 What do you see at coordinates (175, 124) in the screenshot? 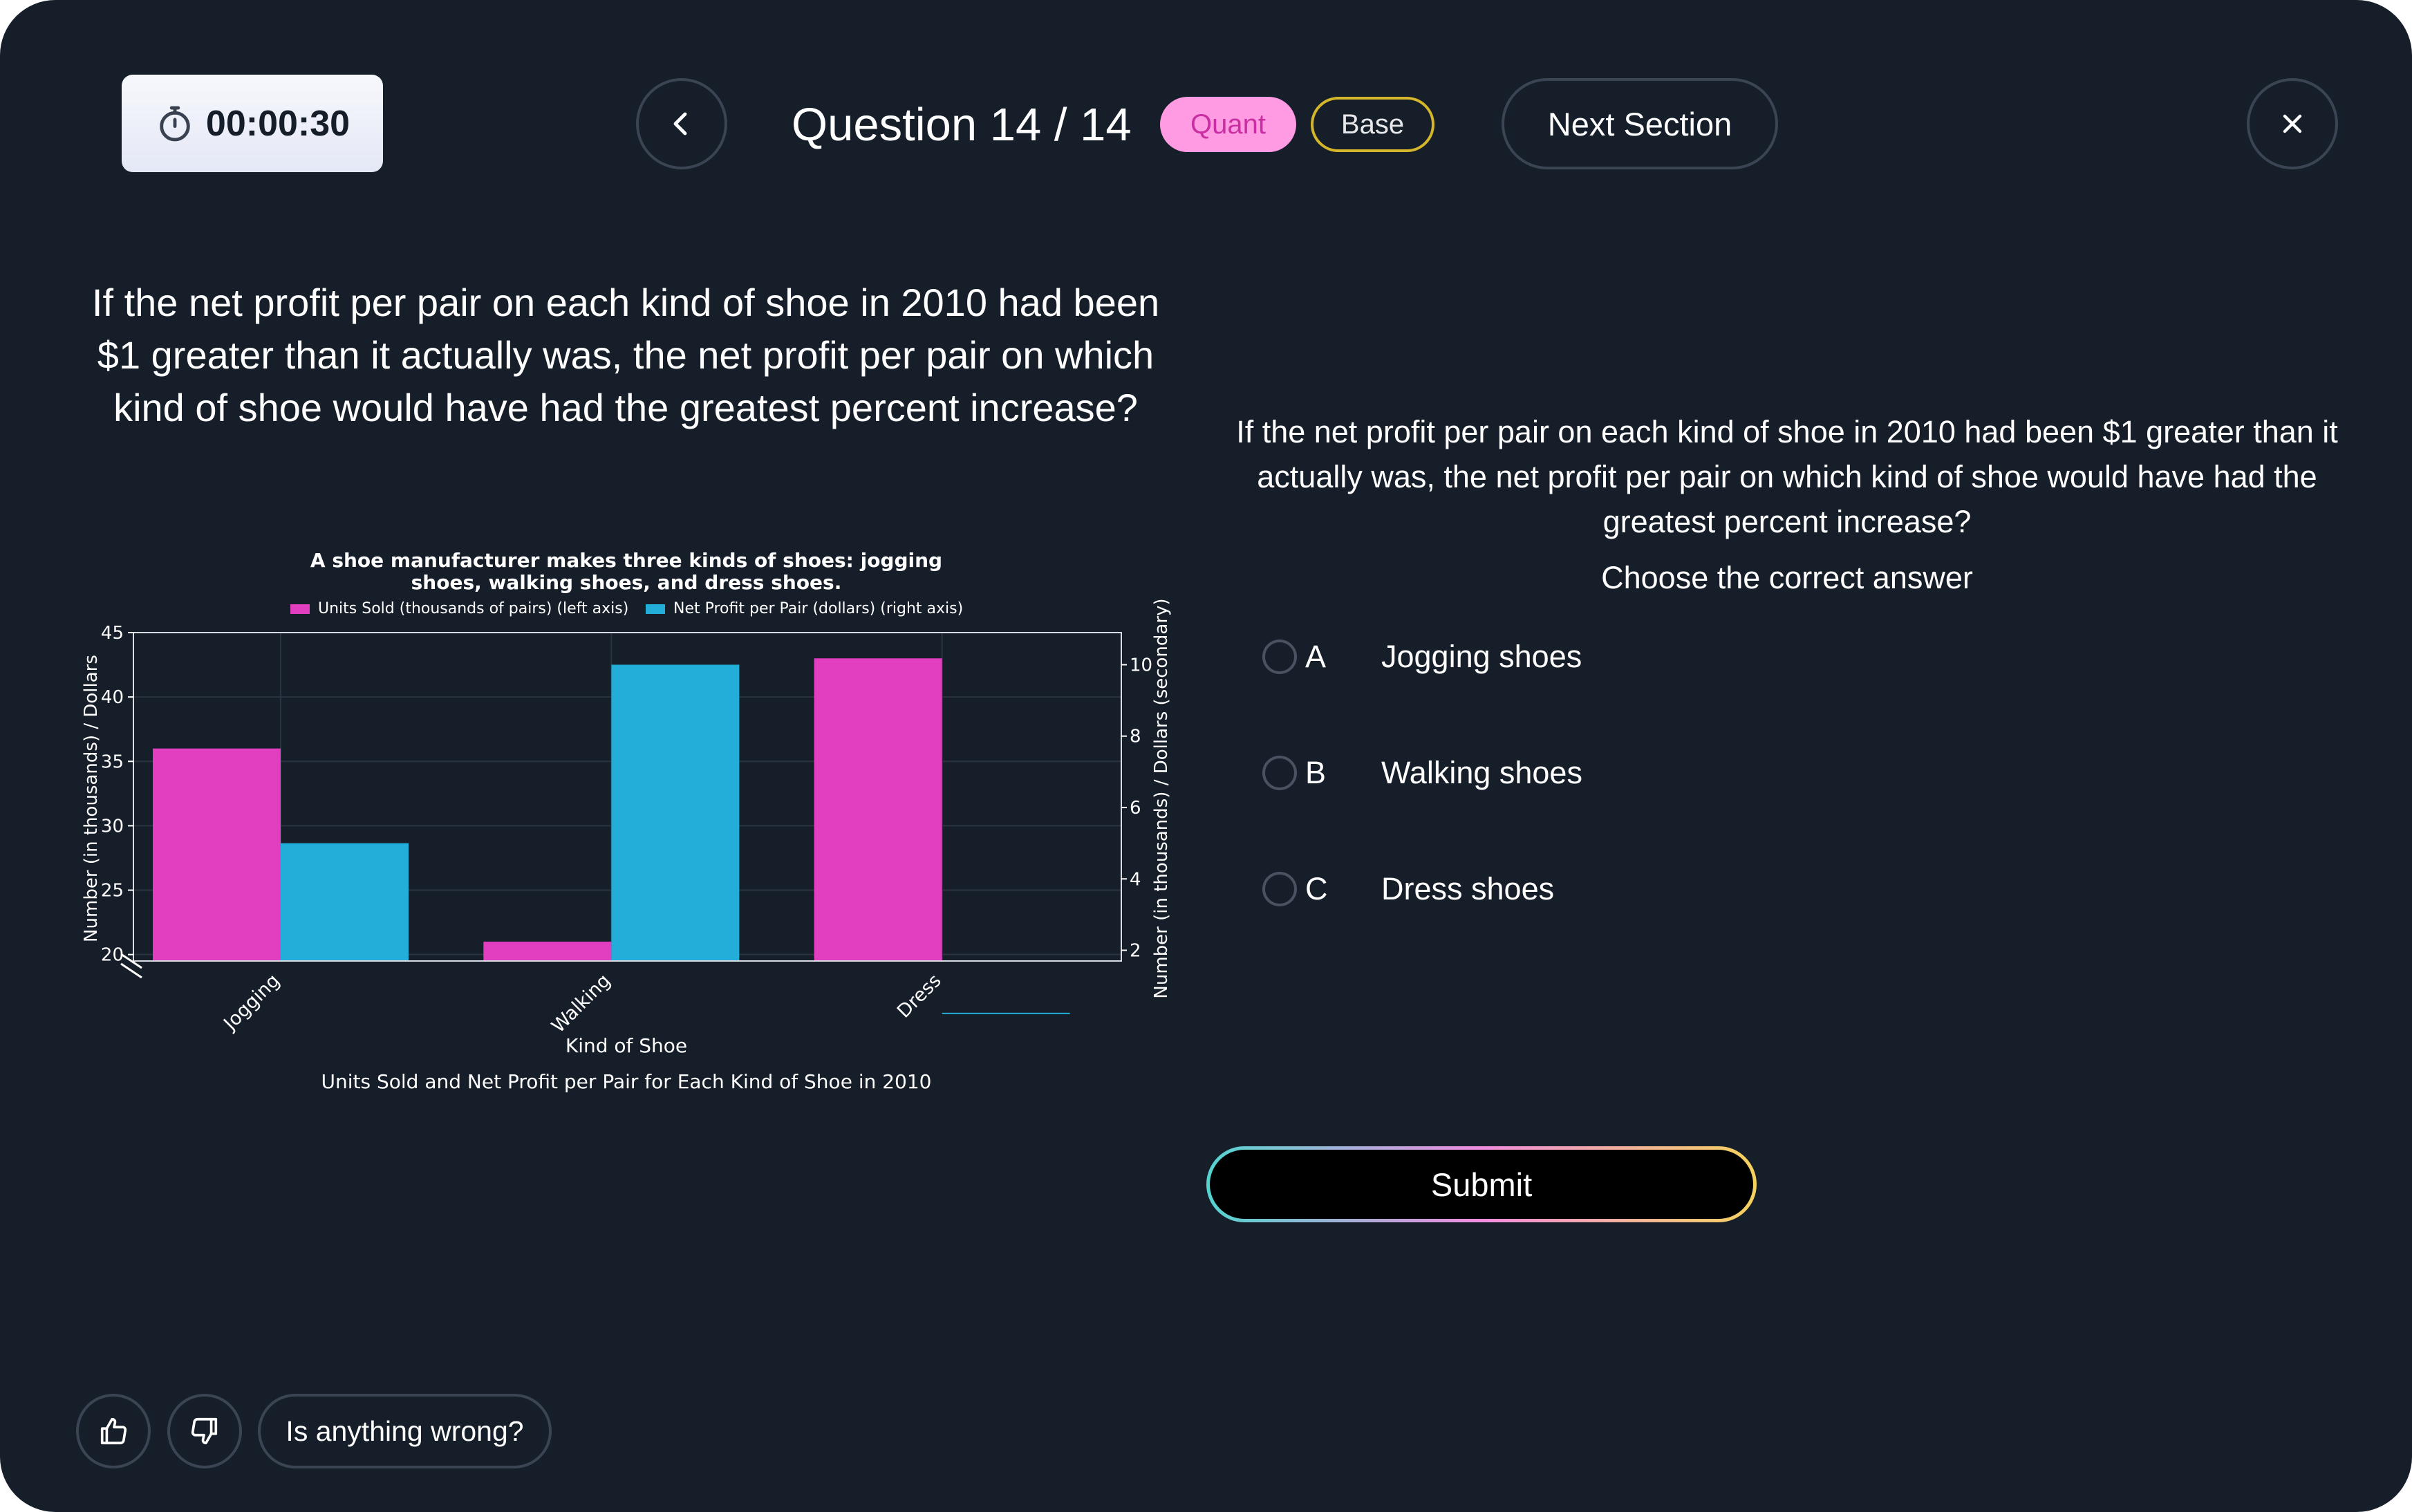
I see `stopwatch-icon` at bounding box center [175, 124].